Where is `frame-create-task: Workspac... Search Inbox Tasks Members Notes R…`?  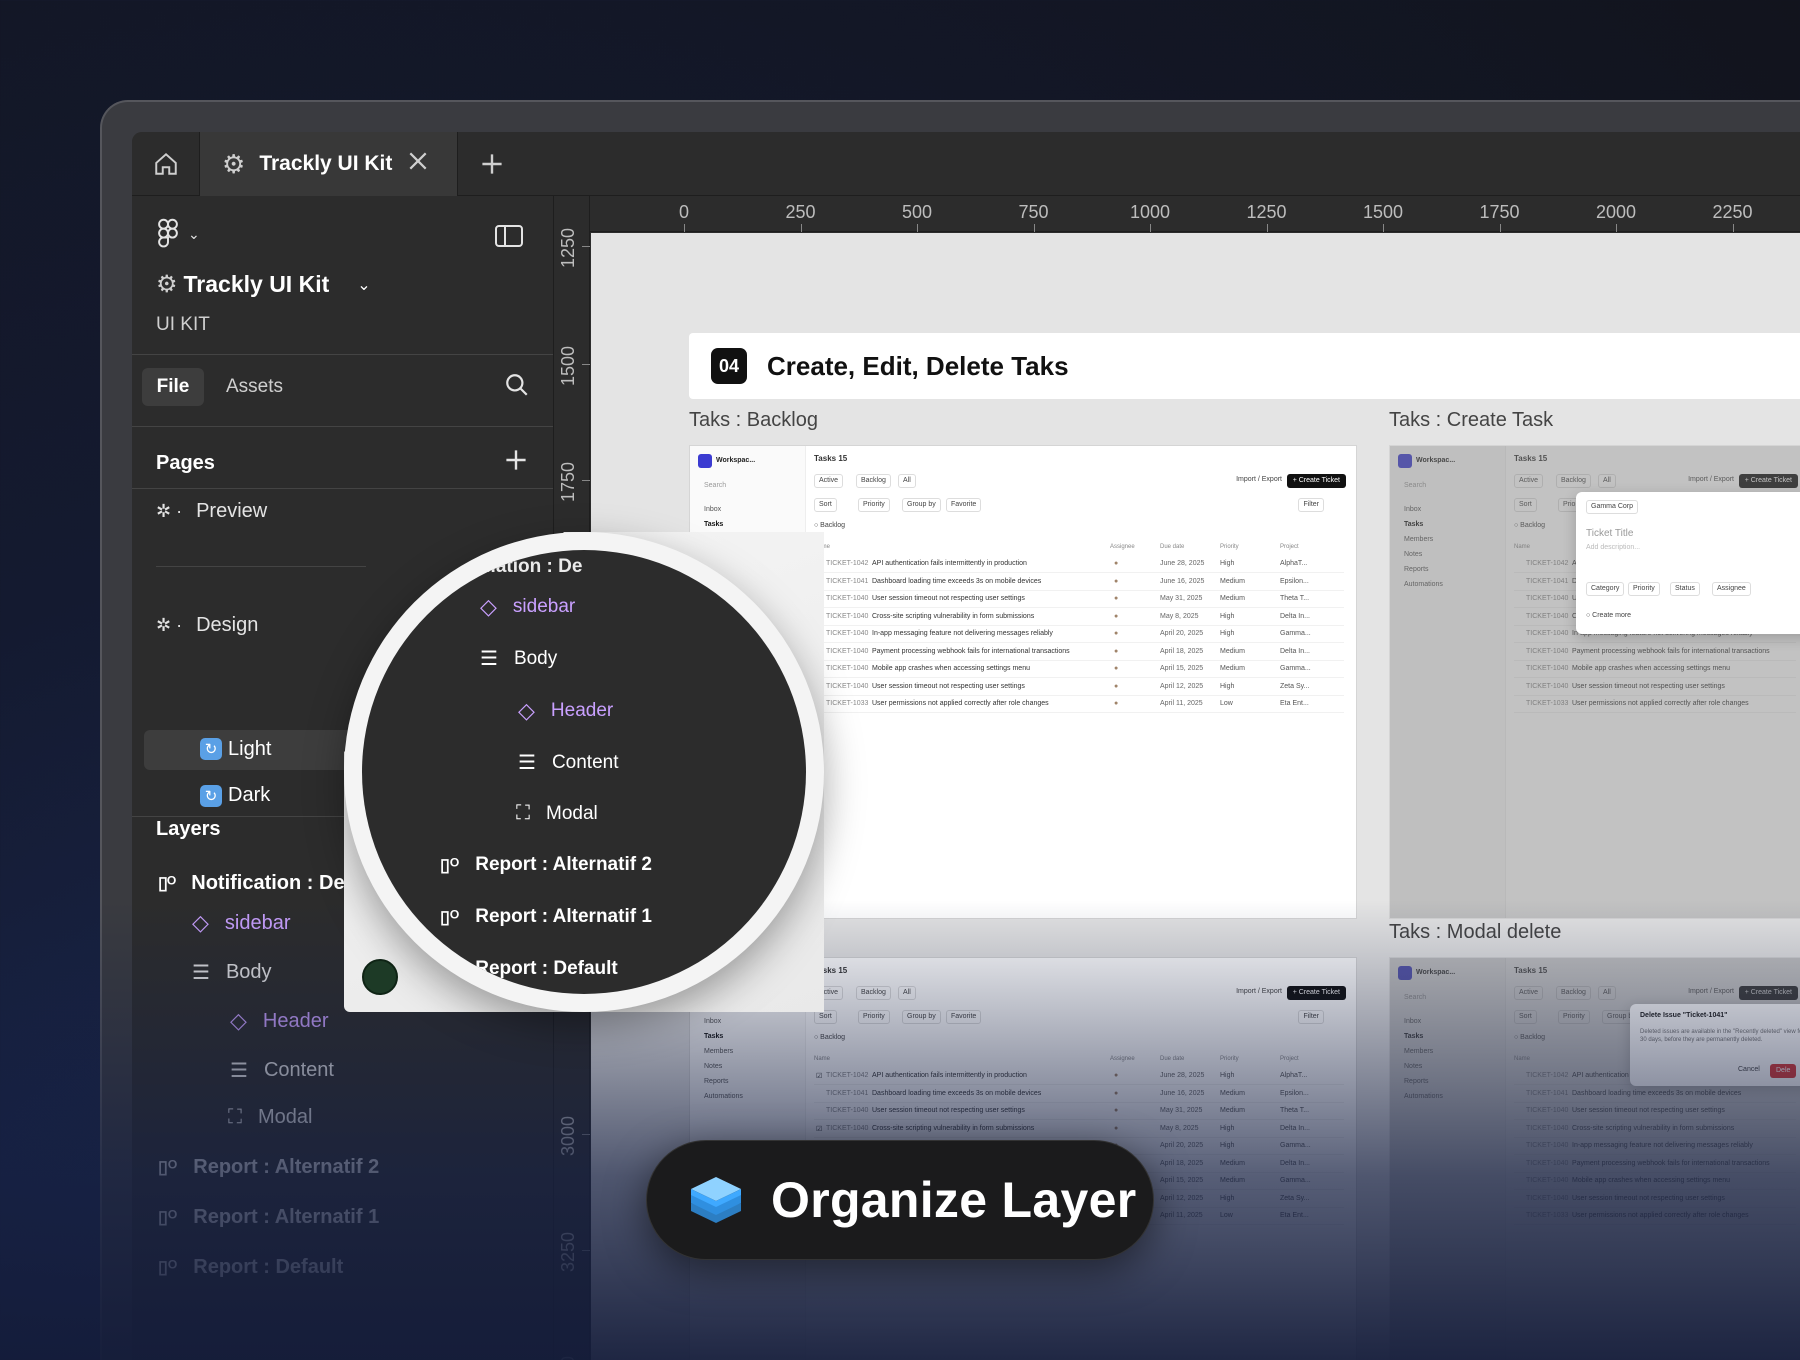 frame-create-task: Workspac... Search Inbox Tasks Members Notes R… is located at coordinates (1594, 682).